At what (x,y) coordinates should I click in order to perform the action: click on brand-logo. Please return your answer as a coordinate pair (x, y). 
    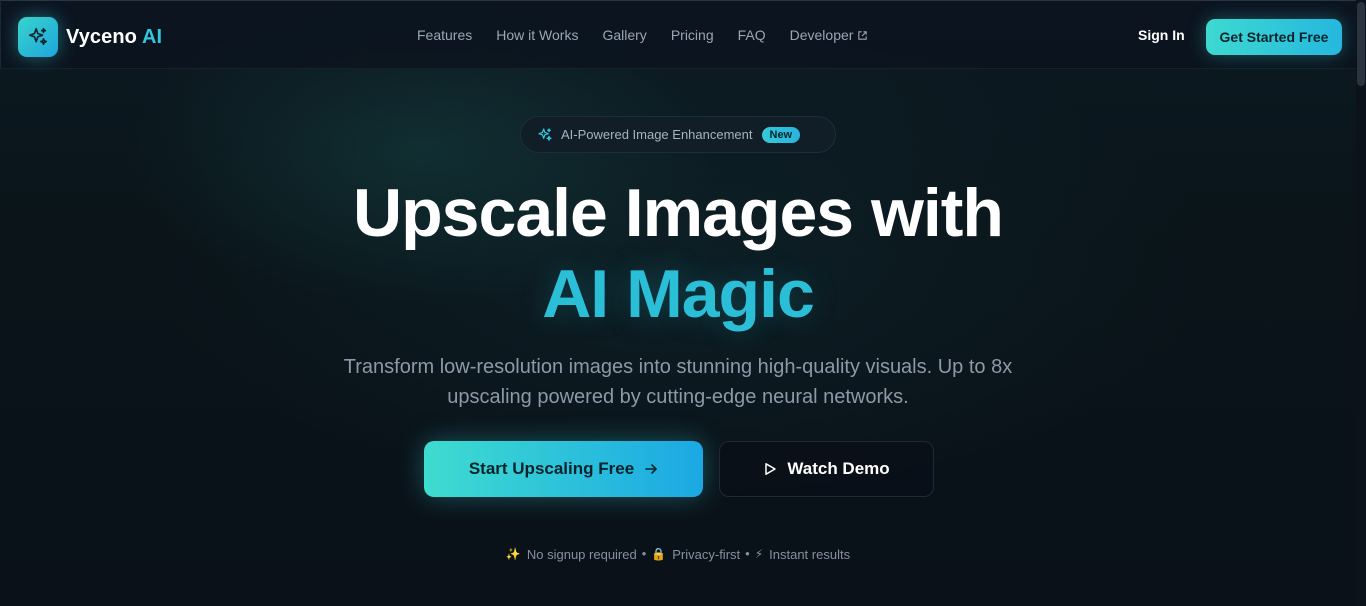
    Looking at the image, I should click on (38, 37).